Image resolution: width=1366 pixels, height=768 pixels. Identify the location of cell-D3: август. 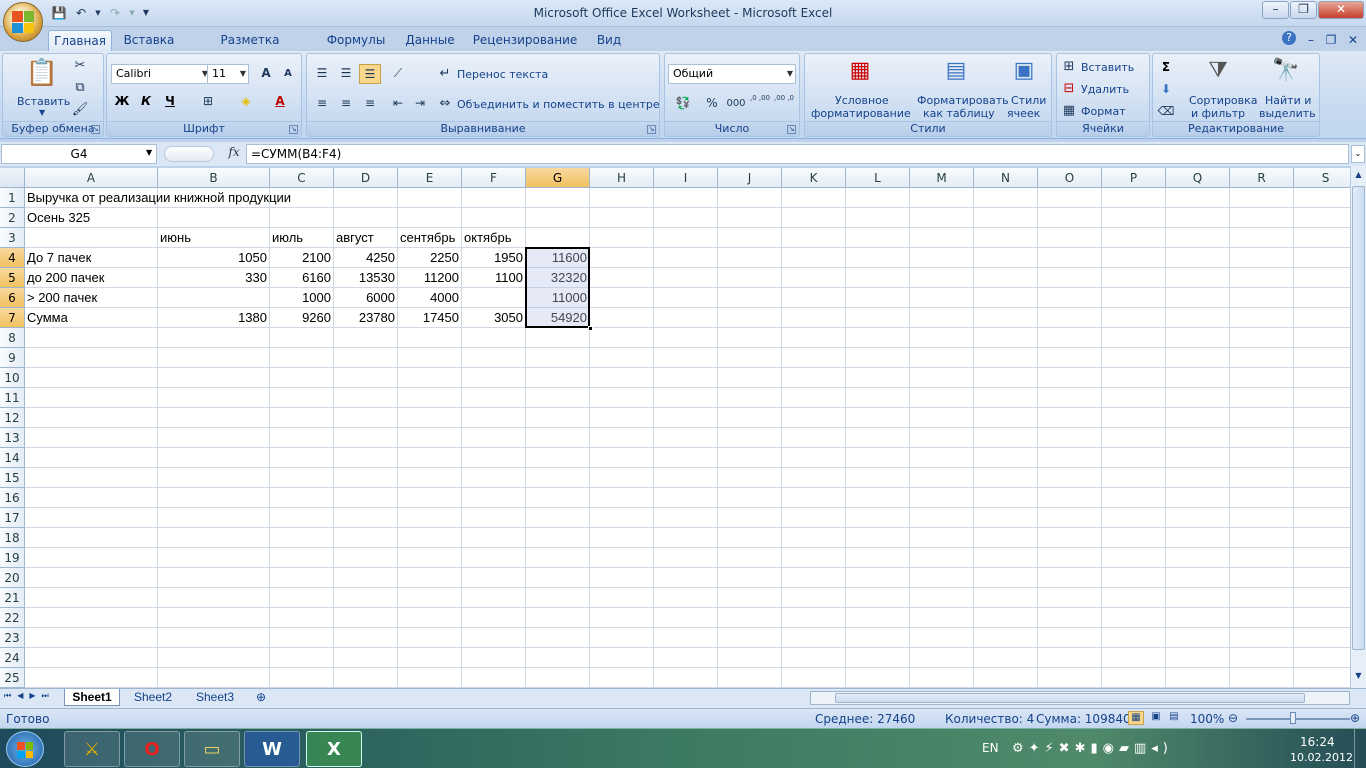
(355, 238).